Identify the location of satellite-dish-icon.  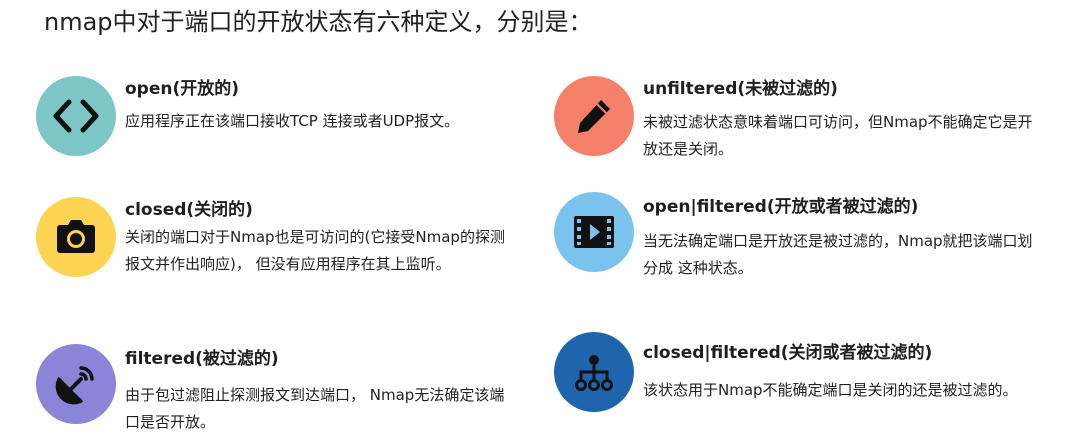
(76, 384).